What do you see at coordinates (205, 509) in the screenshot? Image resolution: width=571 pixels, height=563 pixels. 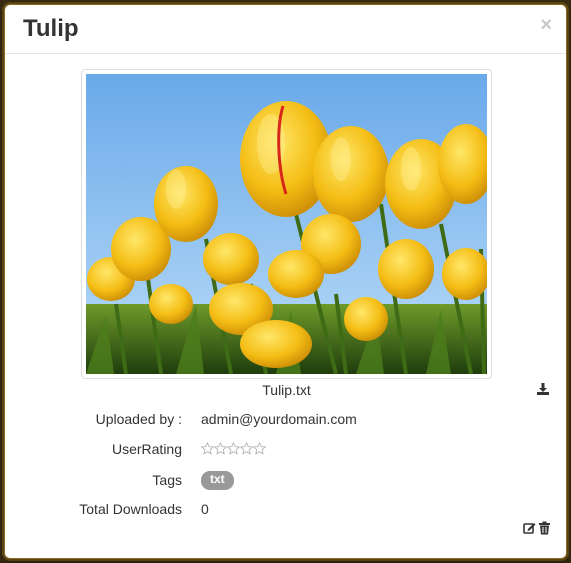 I see `total-downloads-value: 0` at bounding box center [205, 509].